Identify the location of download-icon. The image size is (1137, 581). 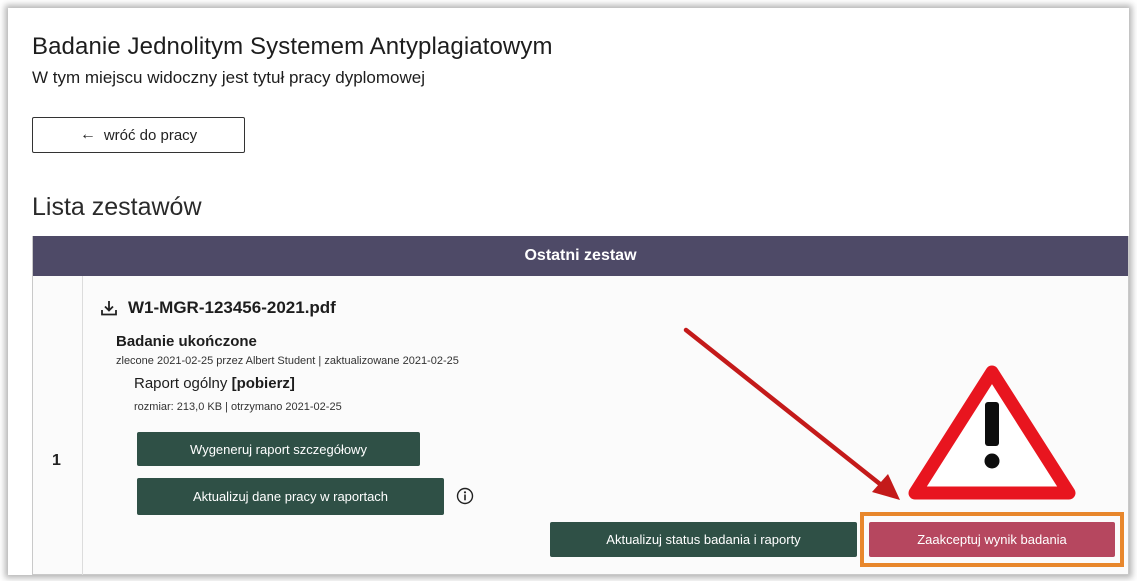
(109, 308).